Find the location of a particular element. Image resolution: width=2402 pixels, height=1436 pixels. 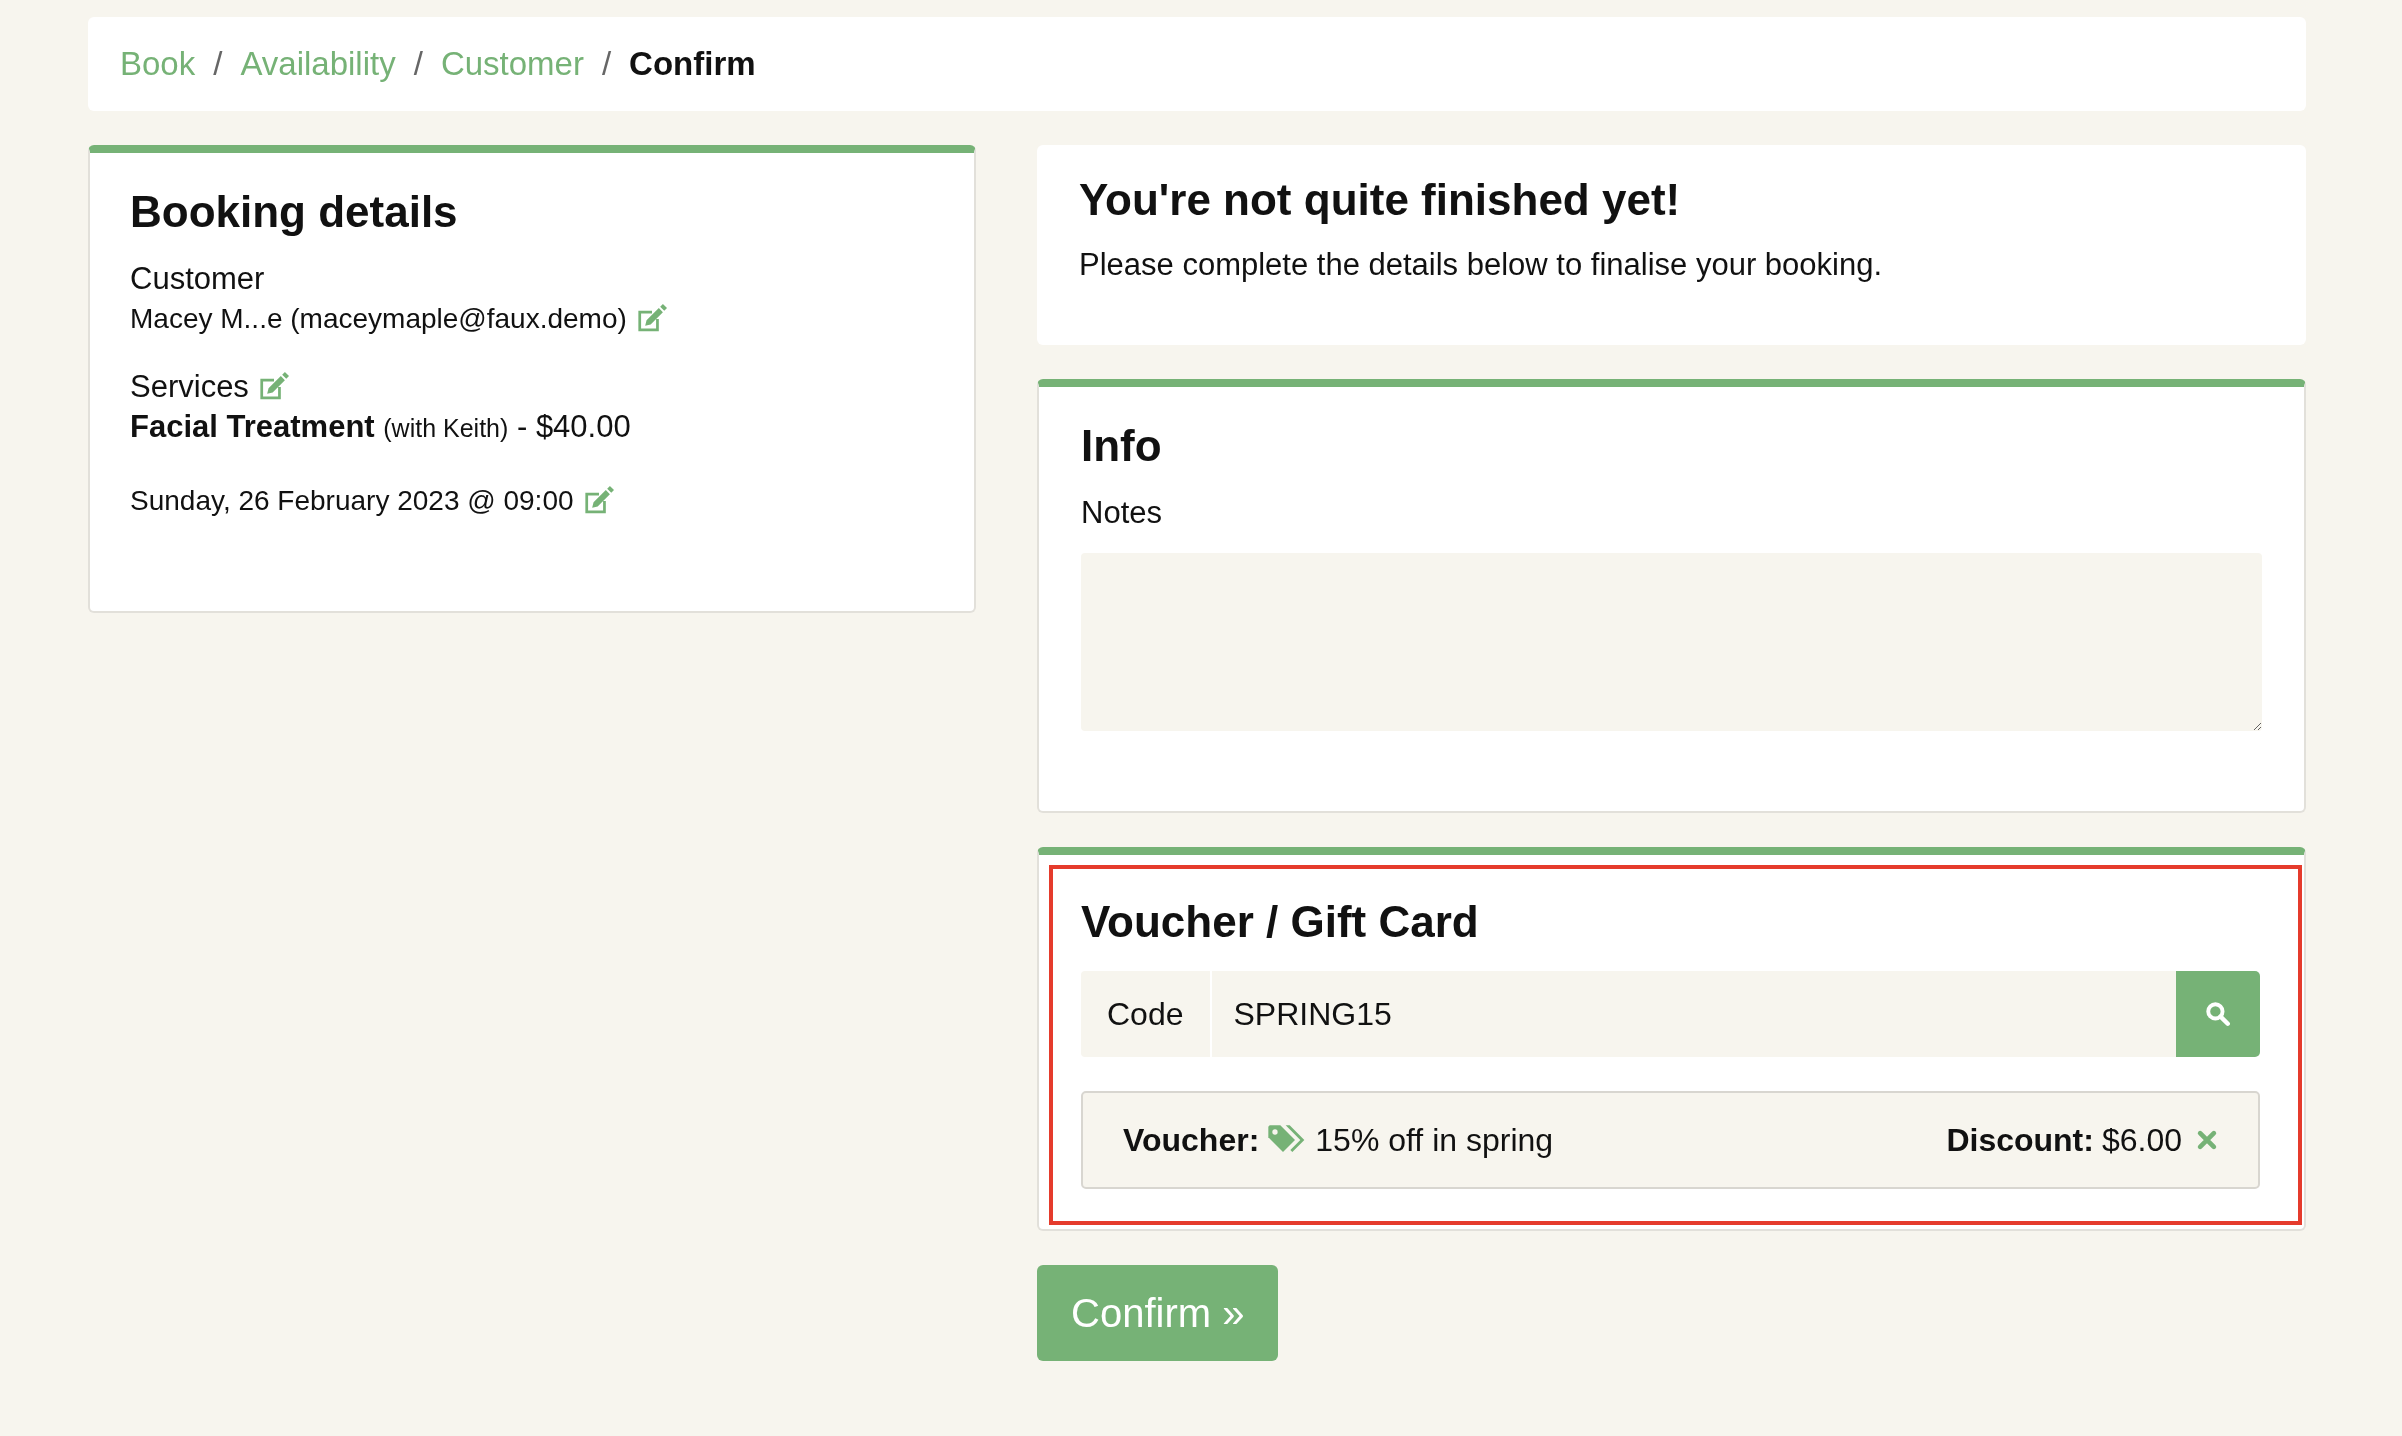

code-field: SPRING15 is located at coordinates (1693, 1014).